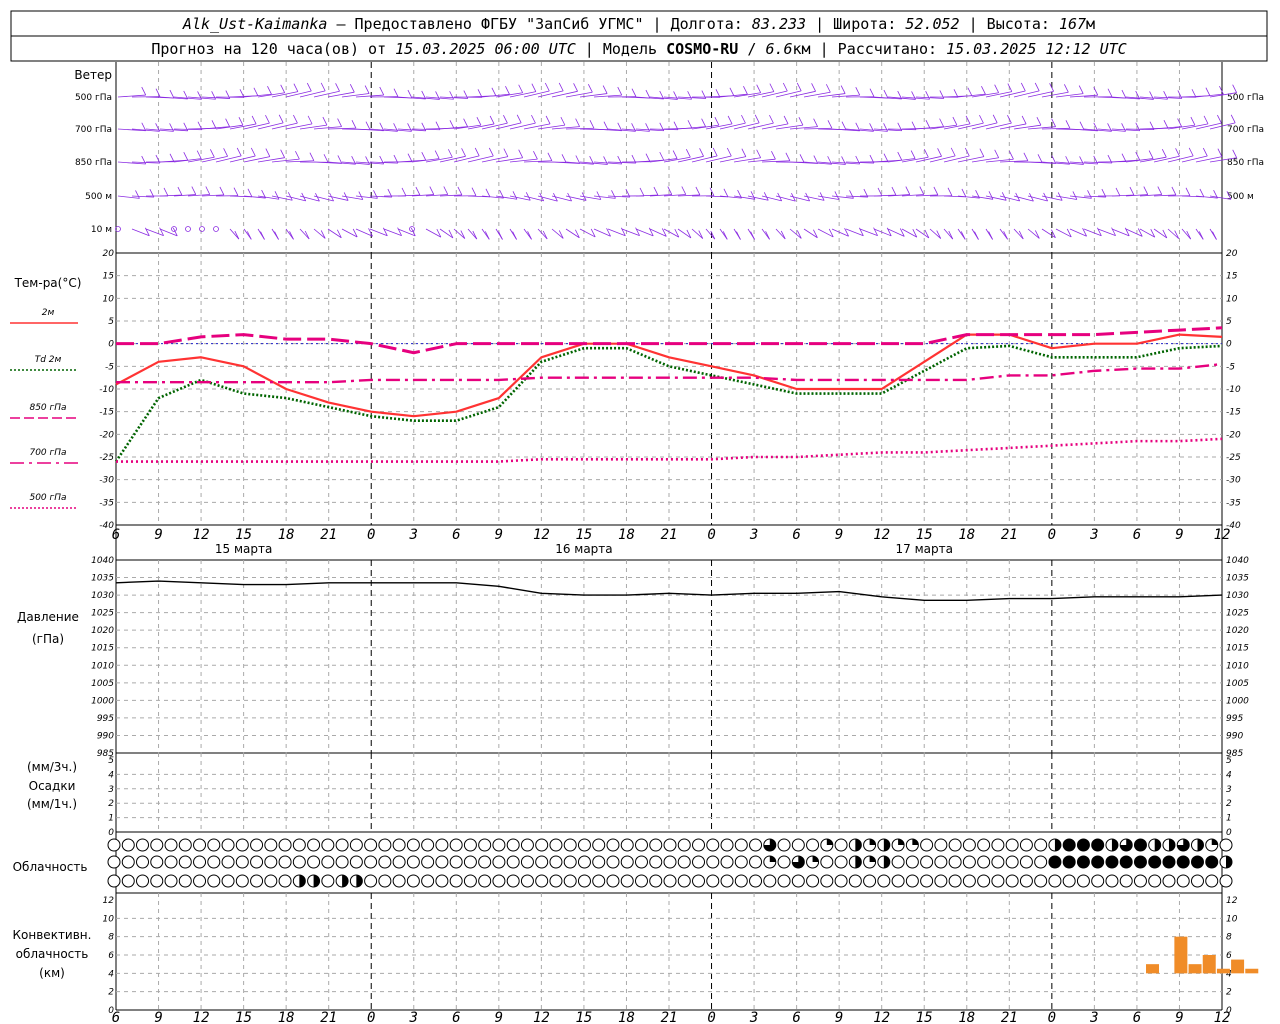 The height and width of the screenshot is (1024, 1280). What do you see at coordinates (286, 535) in the screenshot?
I see `x-tick-label: 18` at bounding box center [286, 535].